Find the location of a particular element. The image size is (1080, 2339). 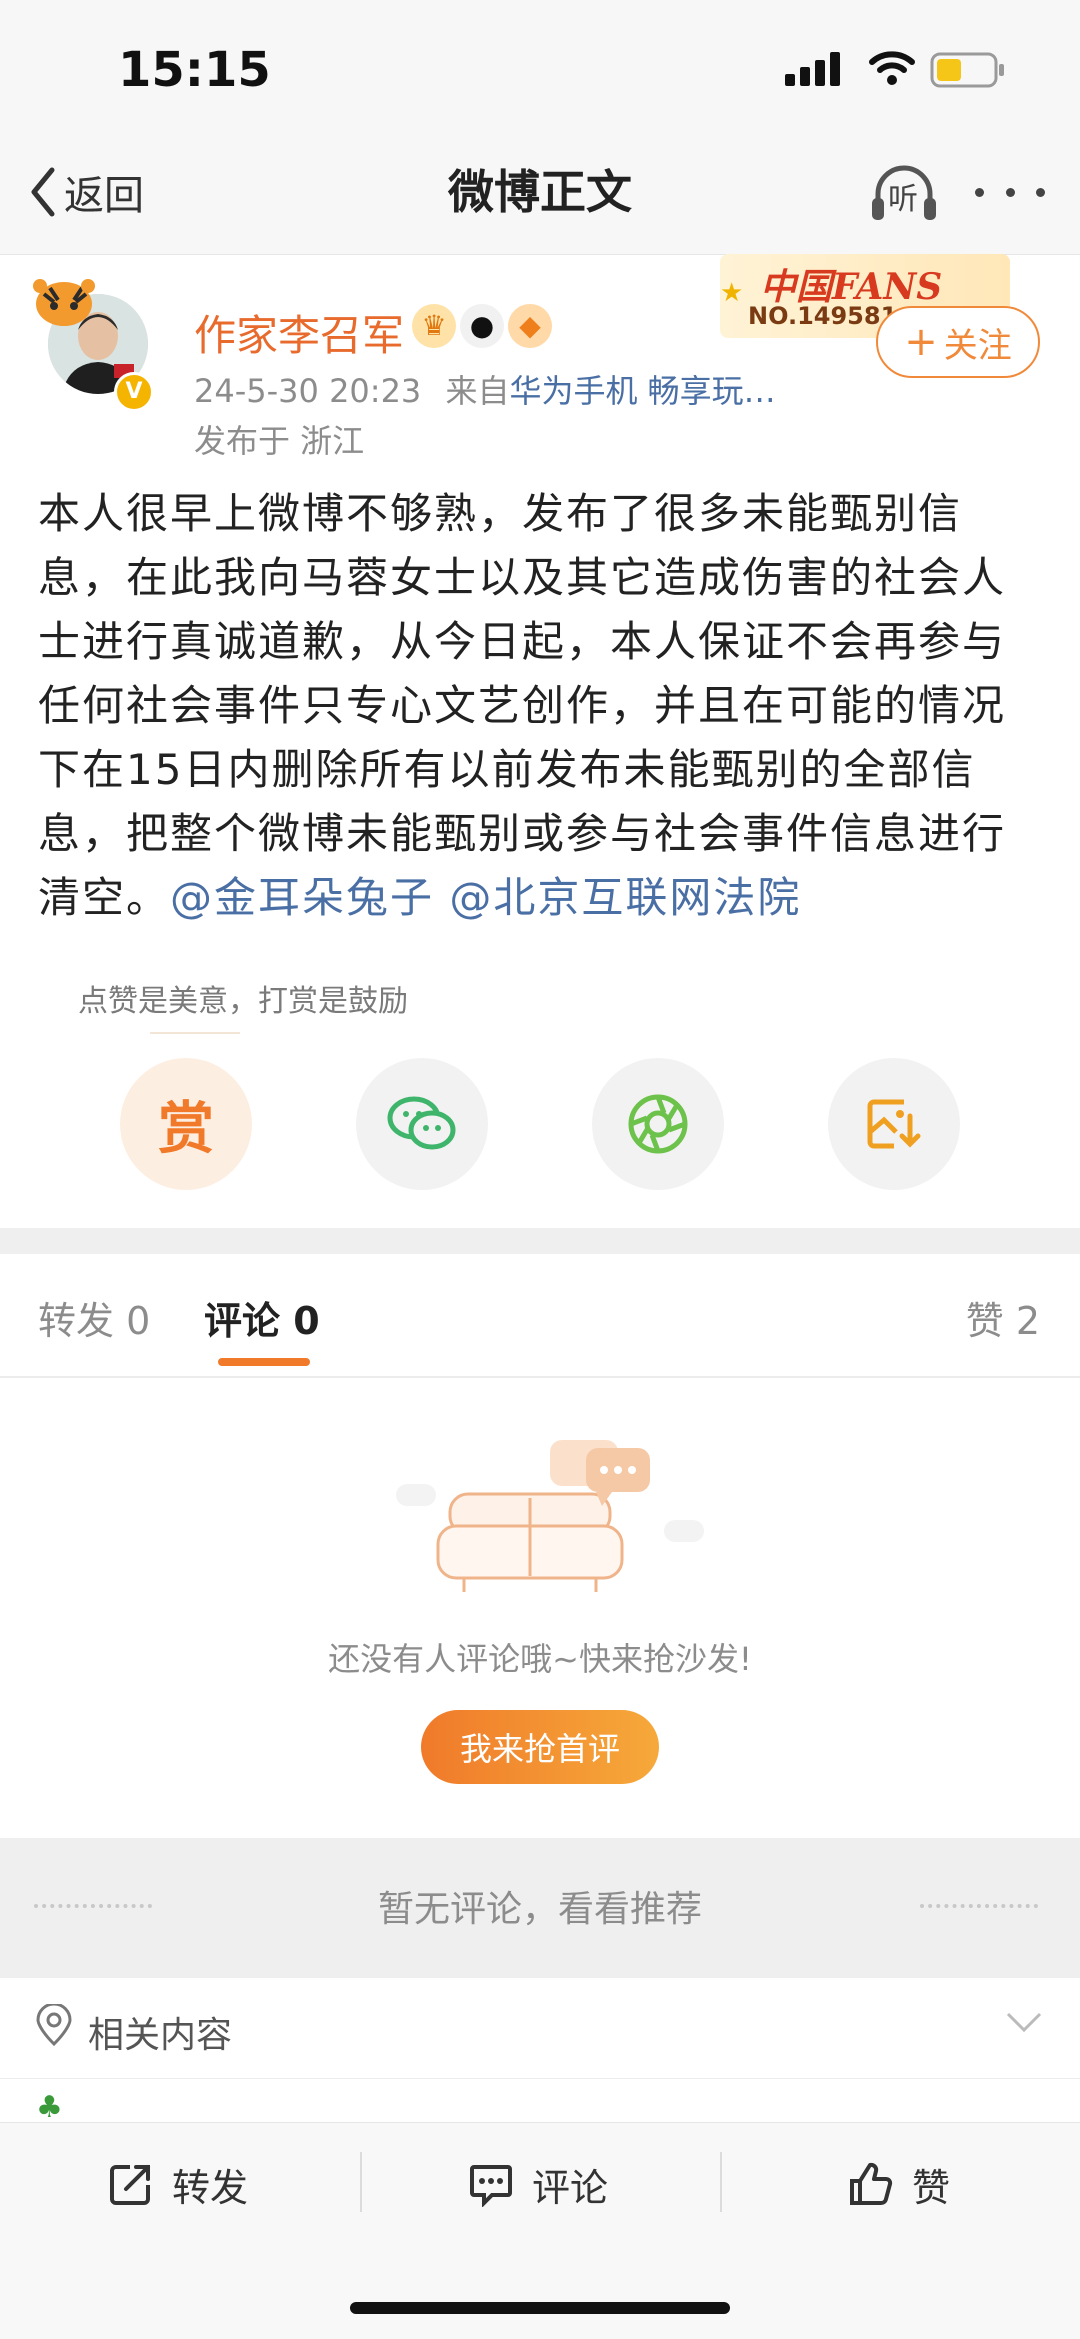

comment-button: 评论 is located at coordinates (538, 2184).